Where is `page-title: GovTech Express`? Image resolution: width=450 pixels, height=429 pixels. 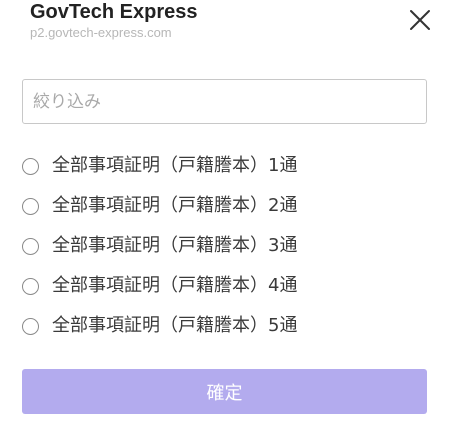
page-title: GovTech Express is located at coordinates (114, 12).